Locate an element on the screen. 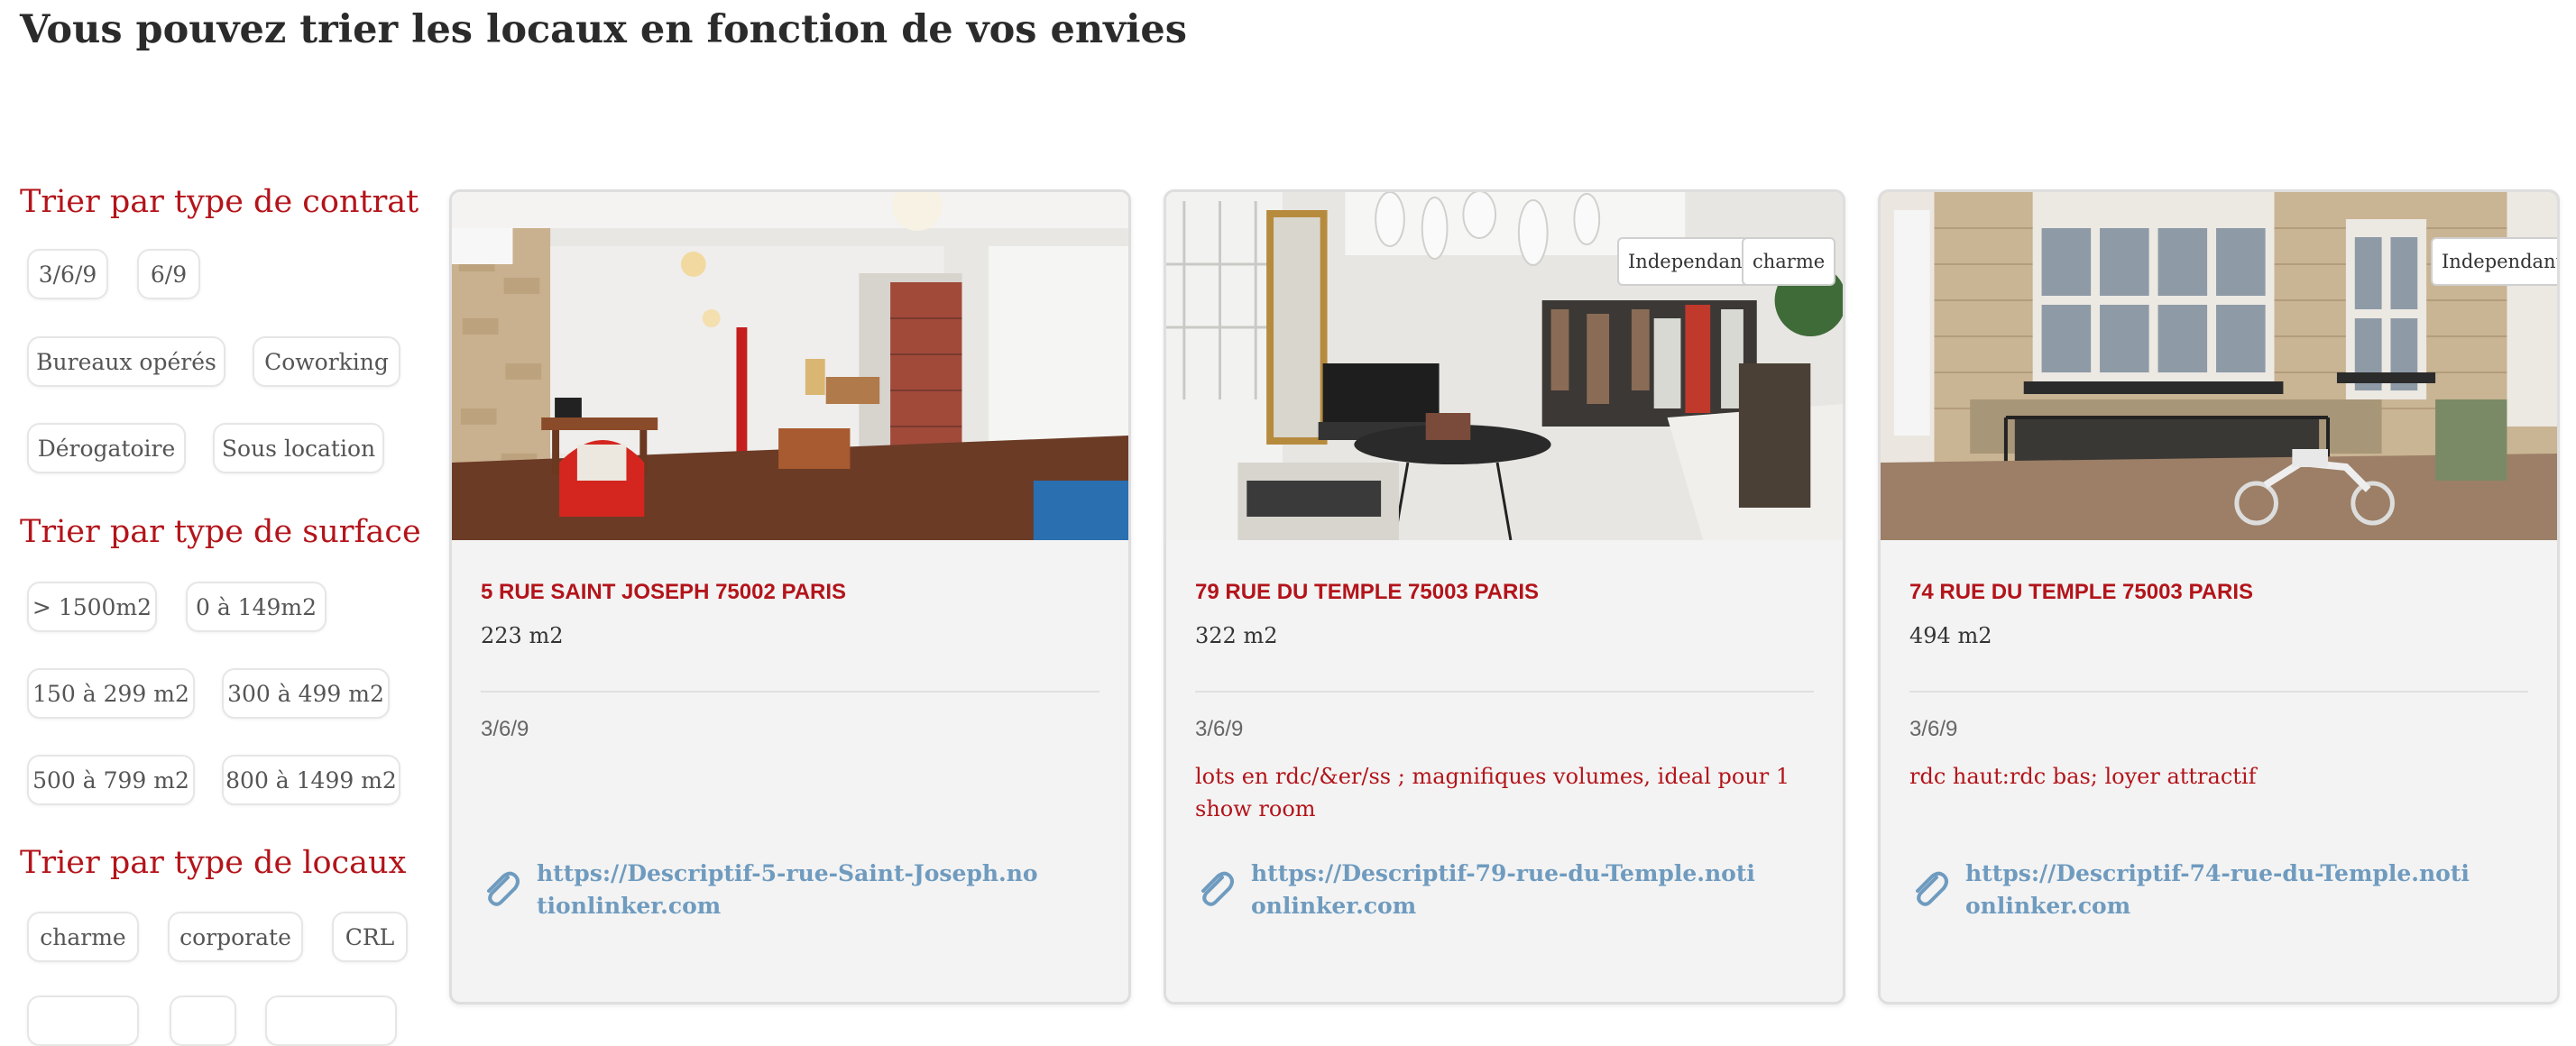  listing-surface: 494 m2 is located at coordinates (1951, 635).